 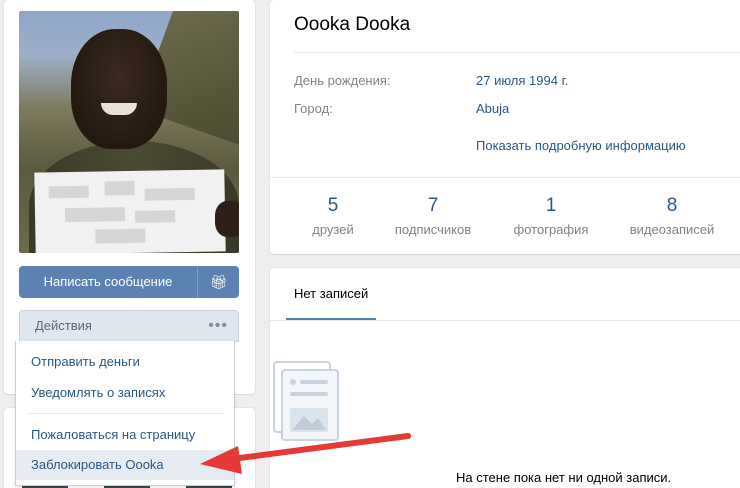 What do you see at coordinates (352, 24) in the screenshot?
I see `profile-name: Oooka Dooka` at bounding box center [352, 24].